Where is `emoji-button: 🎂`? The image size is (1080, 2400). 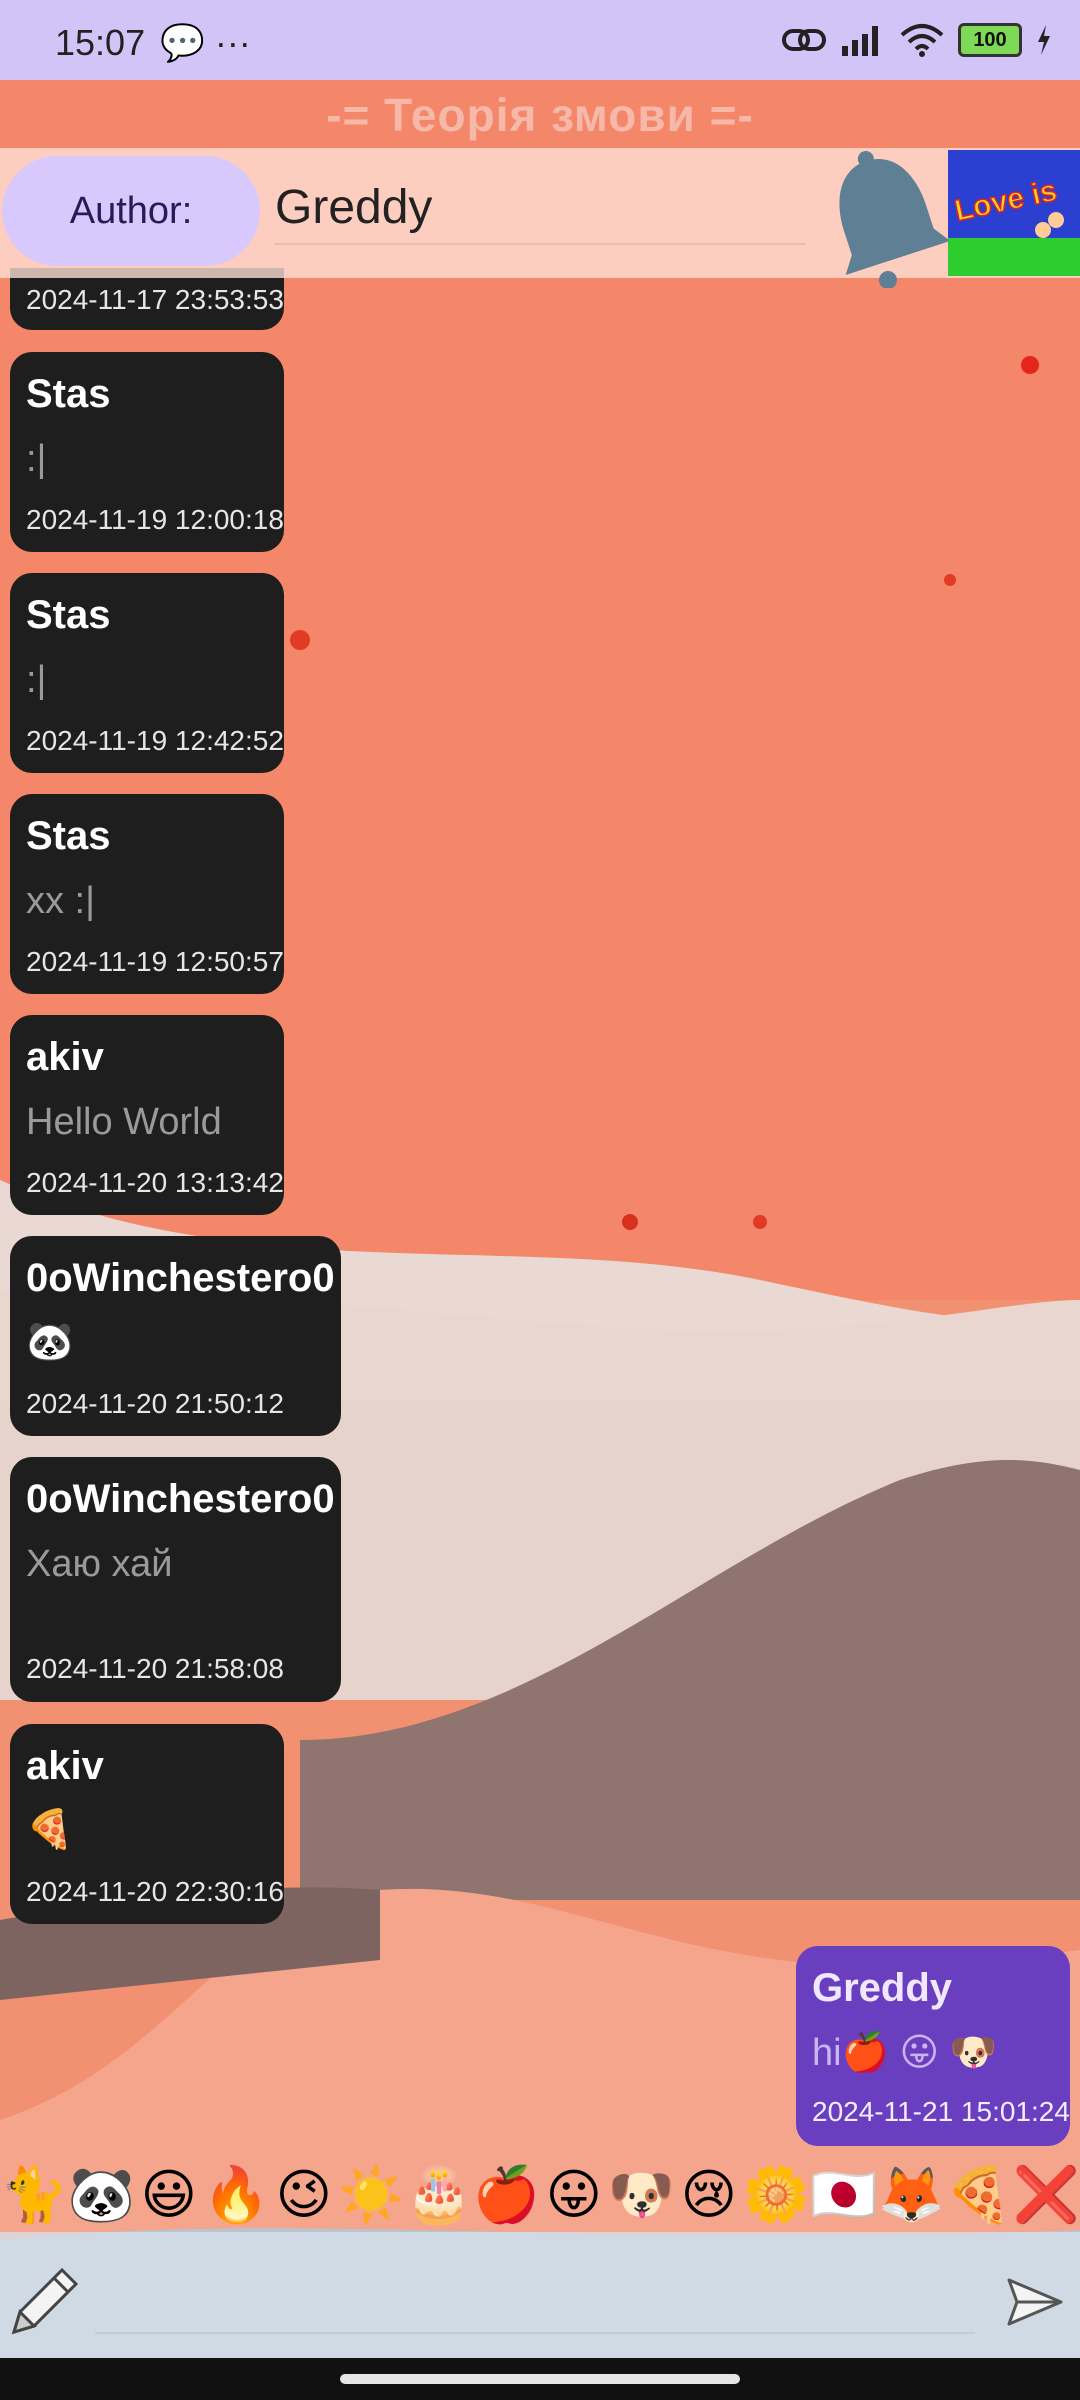 emoji-button: 🎂 is located at coordinates (439, 2195).